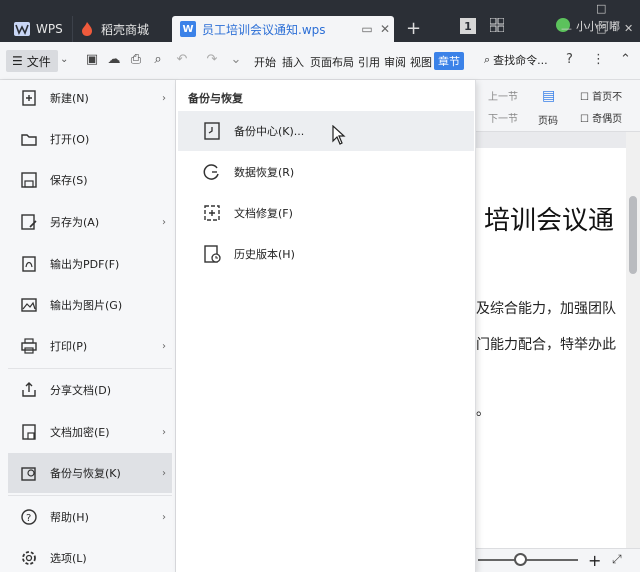 This screenshot has height=572, width=640. What do you see at coordinates (29, 558) in the screenshot?
I see `gear-icon` at bounding box center [29, 558].